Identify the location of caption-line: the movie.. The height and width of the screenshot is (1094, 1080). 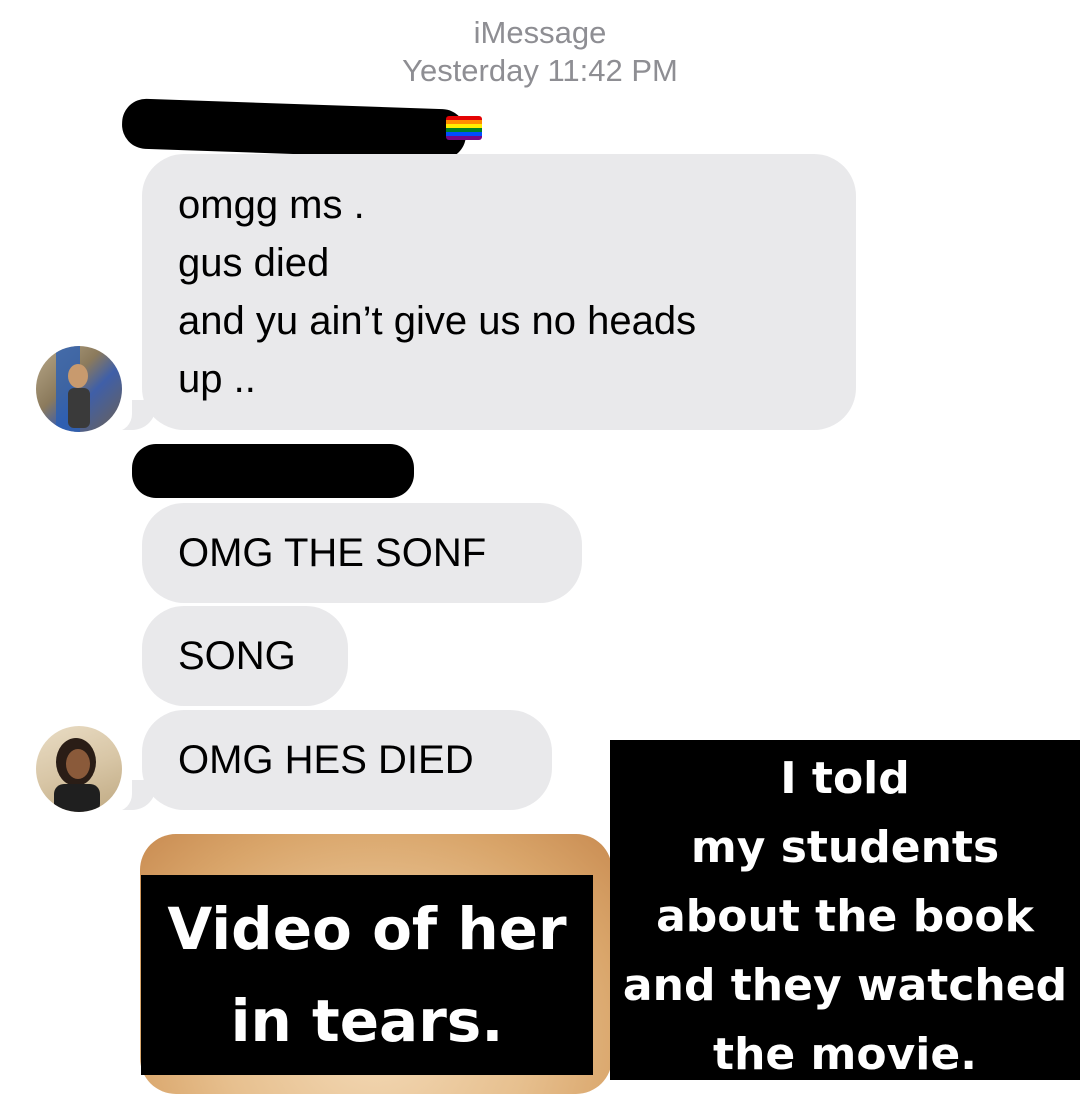
(845, 1054).